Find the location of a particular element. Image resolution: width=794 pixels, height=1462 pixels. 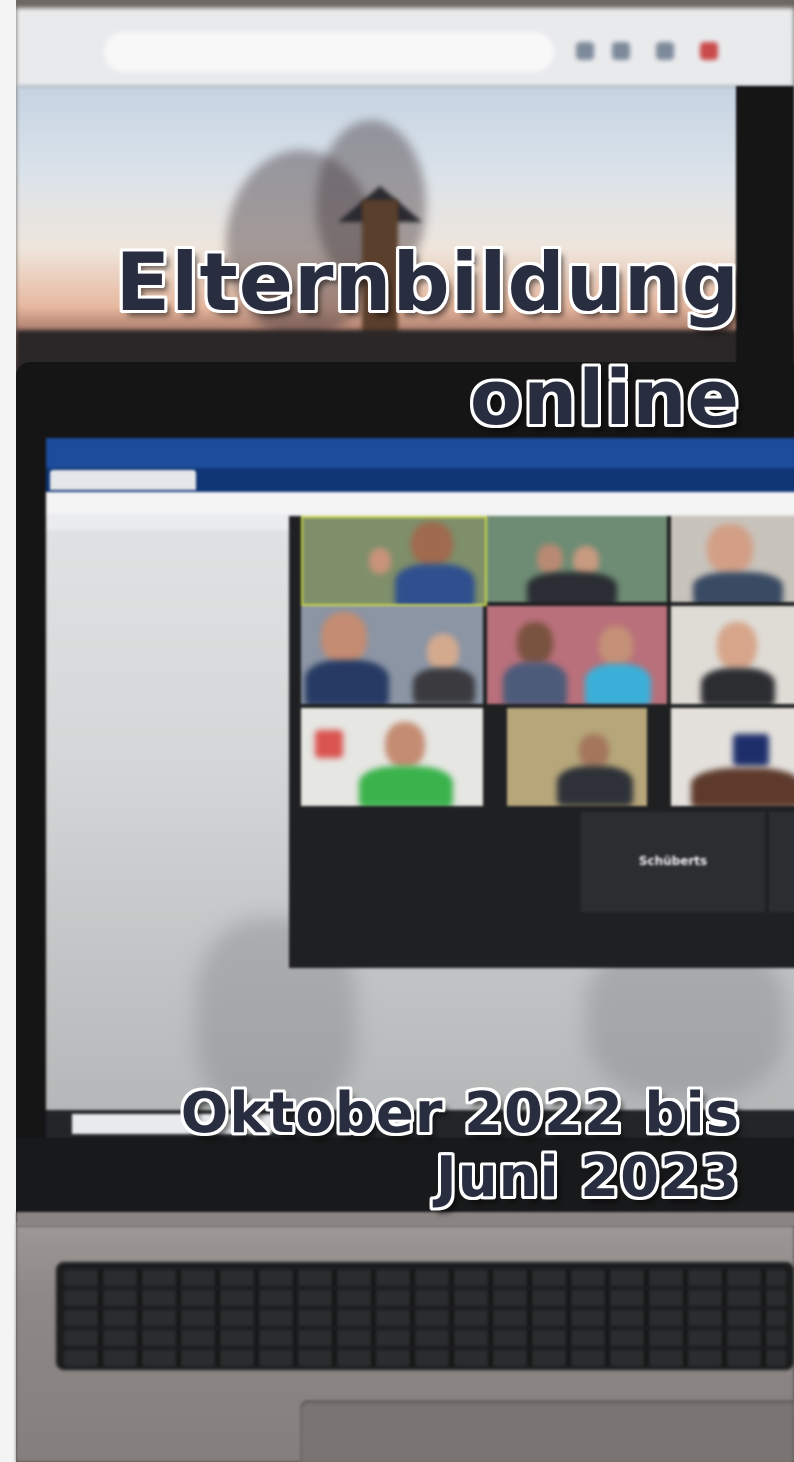

video-tile-camera-off: Schüberts is located at coordinates (673, 862).